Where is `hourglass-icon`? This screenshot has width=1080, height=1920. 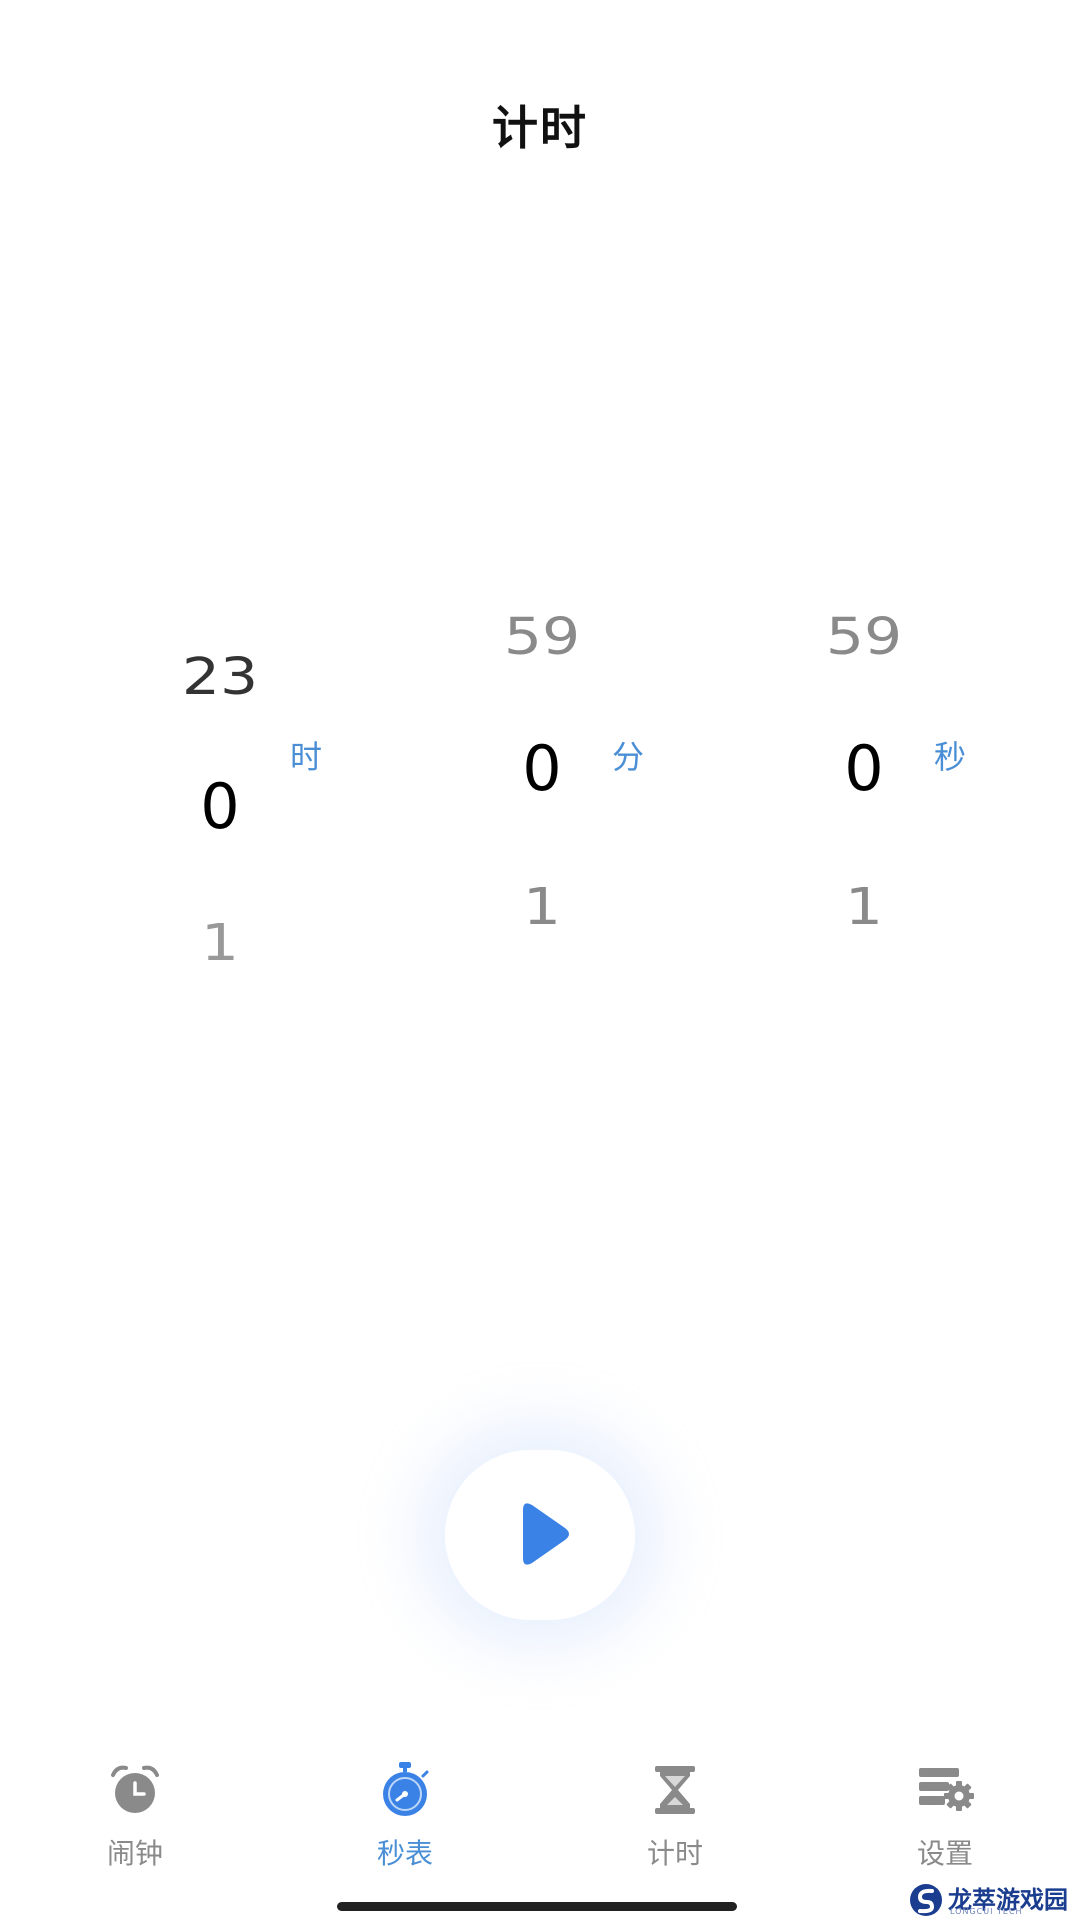 hourglass-icon is located at coordinates (675, 1790).